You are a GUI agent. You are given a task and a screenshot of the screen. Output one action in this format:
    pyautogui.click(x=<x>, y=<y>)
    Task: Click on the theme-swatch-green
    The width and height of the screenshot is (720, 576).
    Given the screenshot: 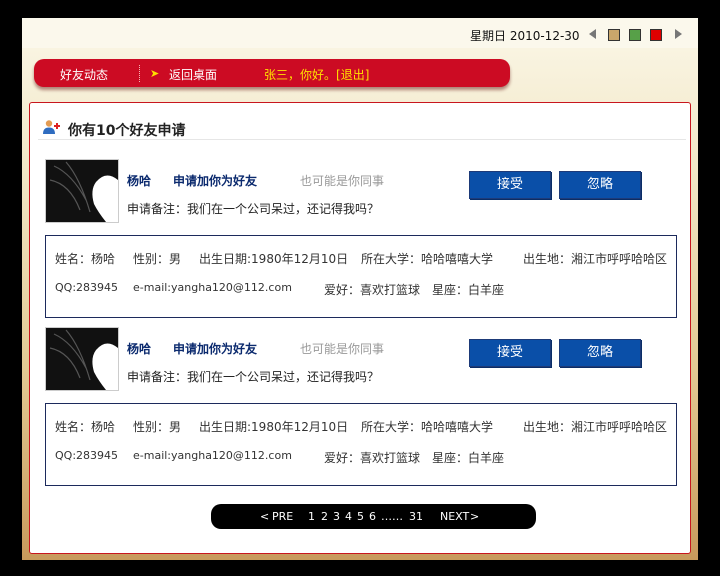 What is the action you would take?
    pyautogui.click(x=635, y=35)
    